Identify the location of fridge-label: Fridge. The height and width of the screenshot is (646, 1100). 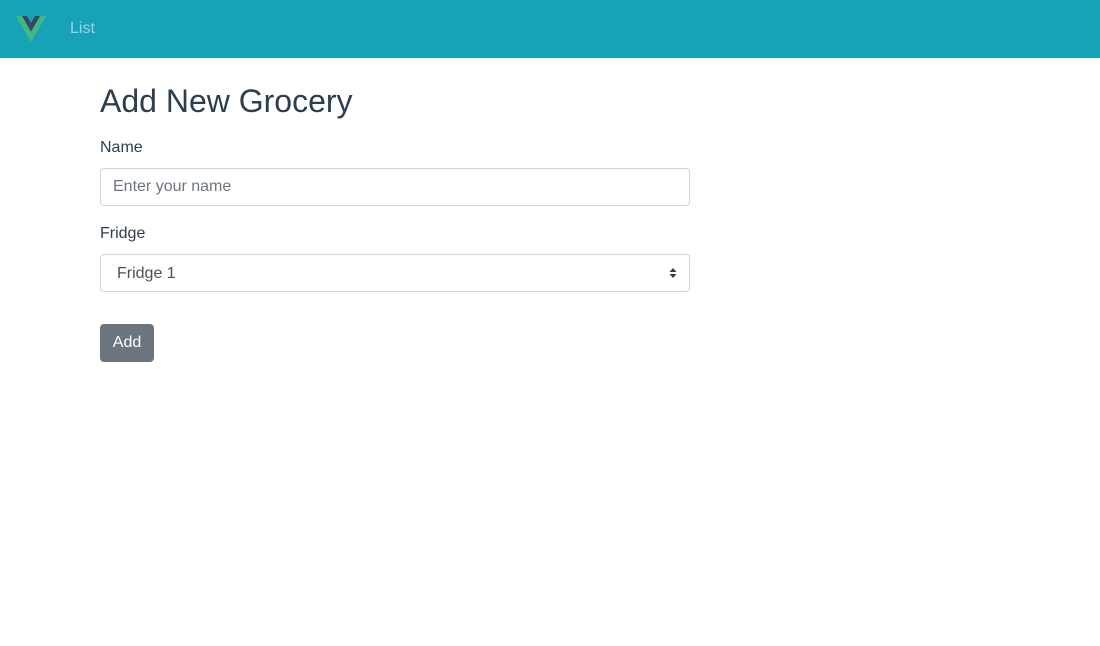
(123, 233).